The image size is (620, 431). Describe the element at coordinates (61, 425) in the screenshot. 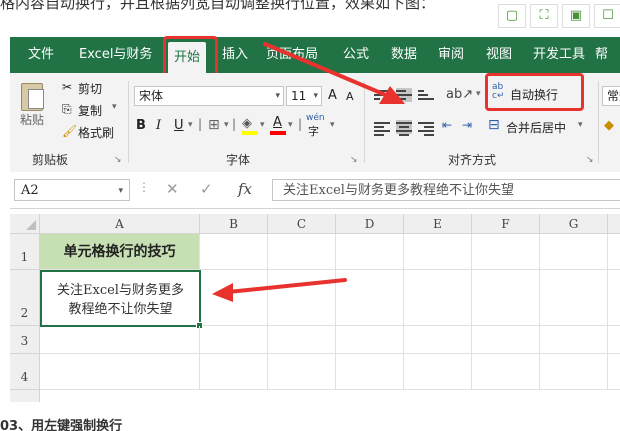

I see `article-bottom-text: 03、用左键强制换行` at that location.